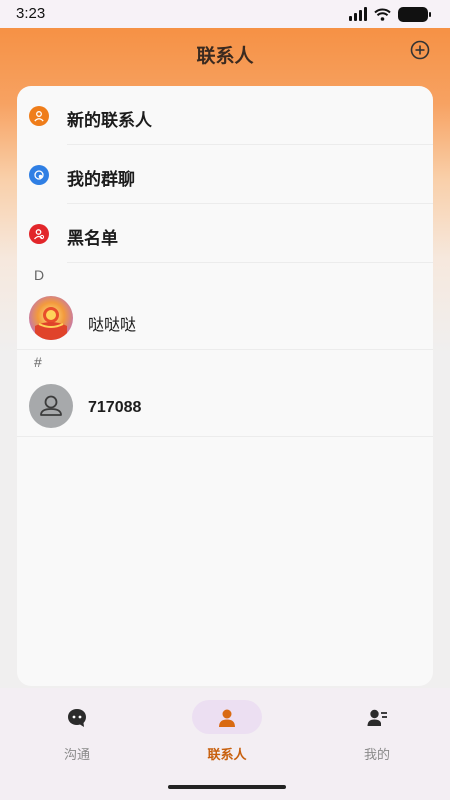 Image resolution: width=450 pixels, height=800 pixels. I want to click on tab-label: 联系人, so click(227, 754).